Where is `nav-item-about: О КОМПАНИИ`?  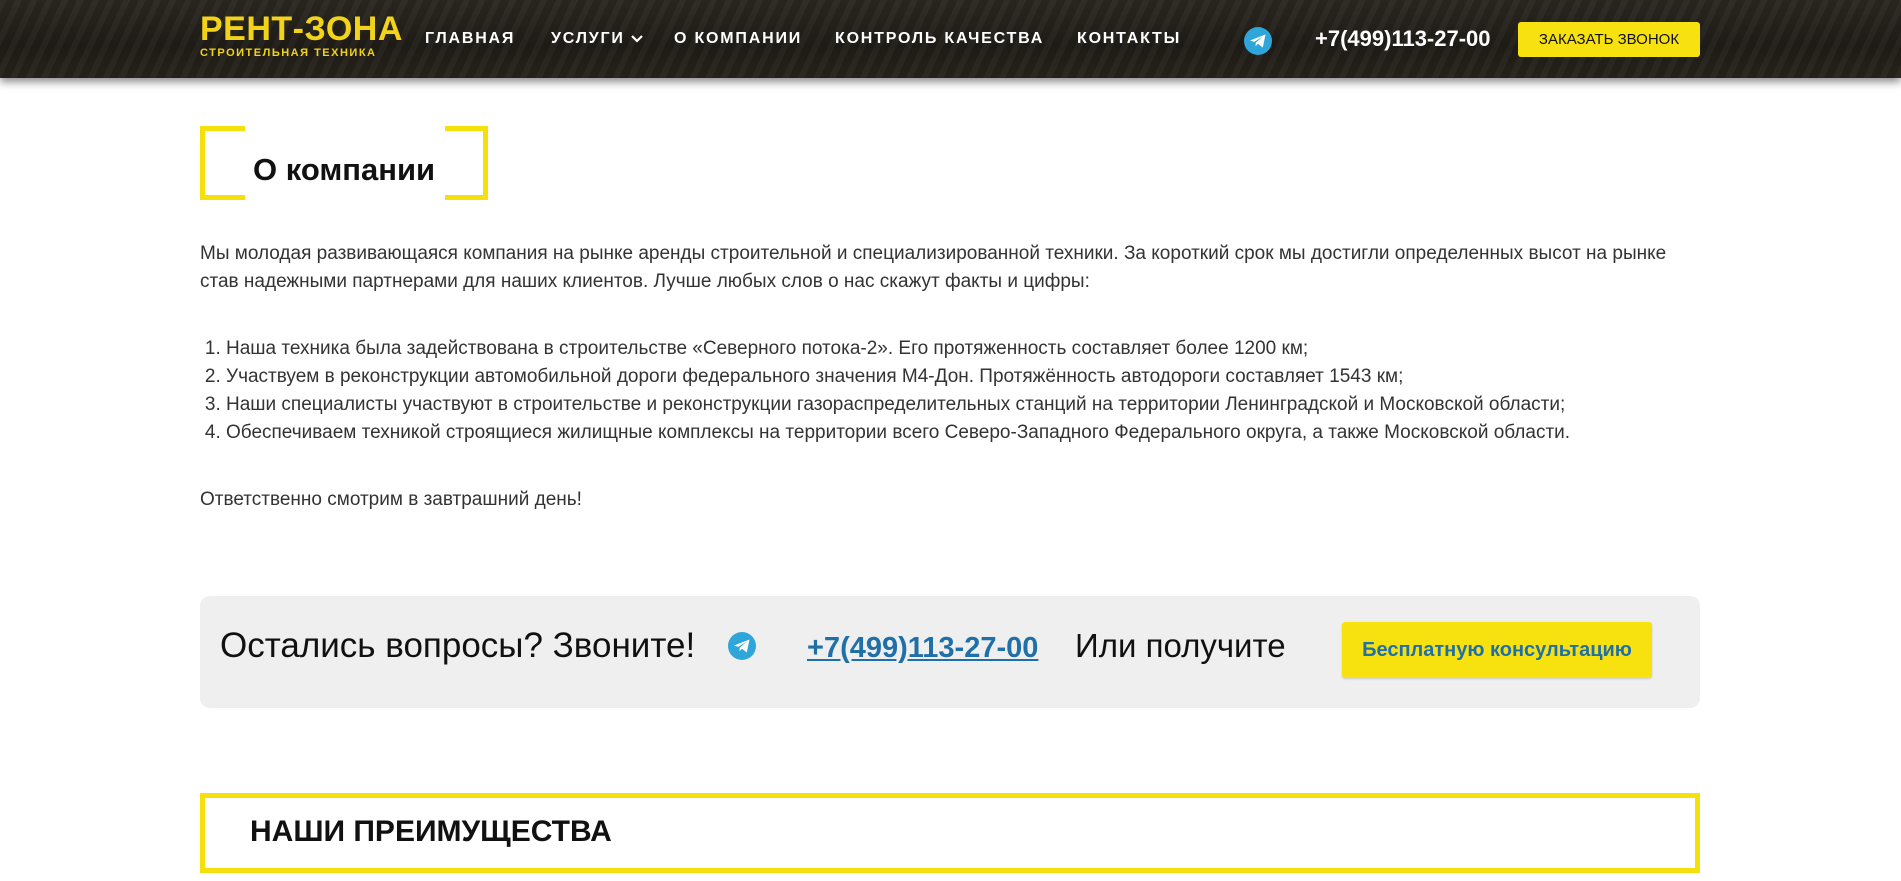
nav-item-about: О КОМПАНИИ is located at coordinates (738, 39).